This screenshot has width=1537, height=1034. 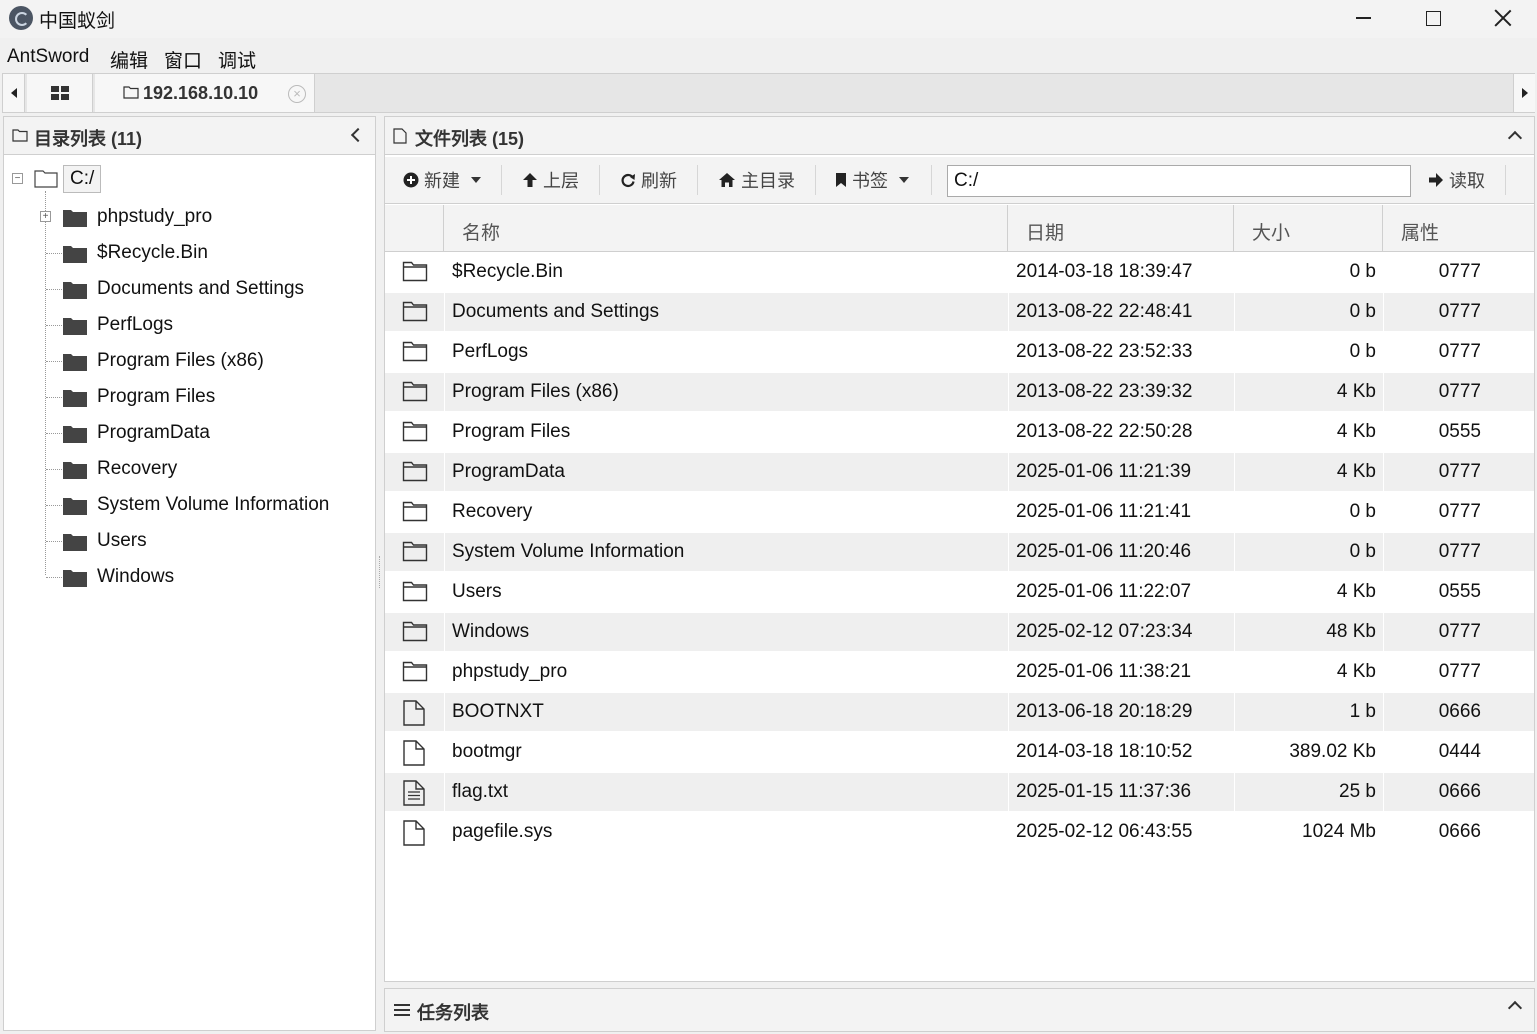 What do you see at coordinates (189, 136) in the screenshot?
I see `directory-panel-header: 目录列表 (11)` at bounding box center [189, 136].